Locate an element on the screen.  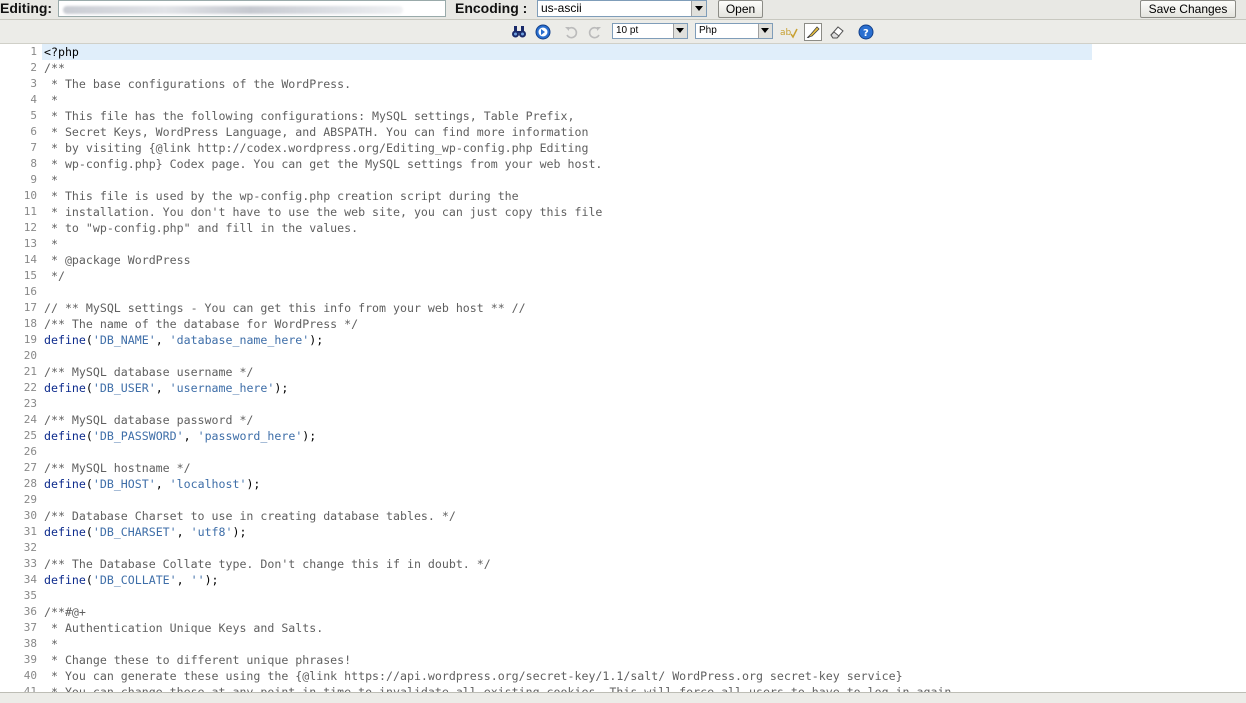
eraser-icon is located at coordinates (837, 32).